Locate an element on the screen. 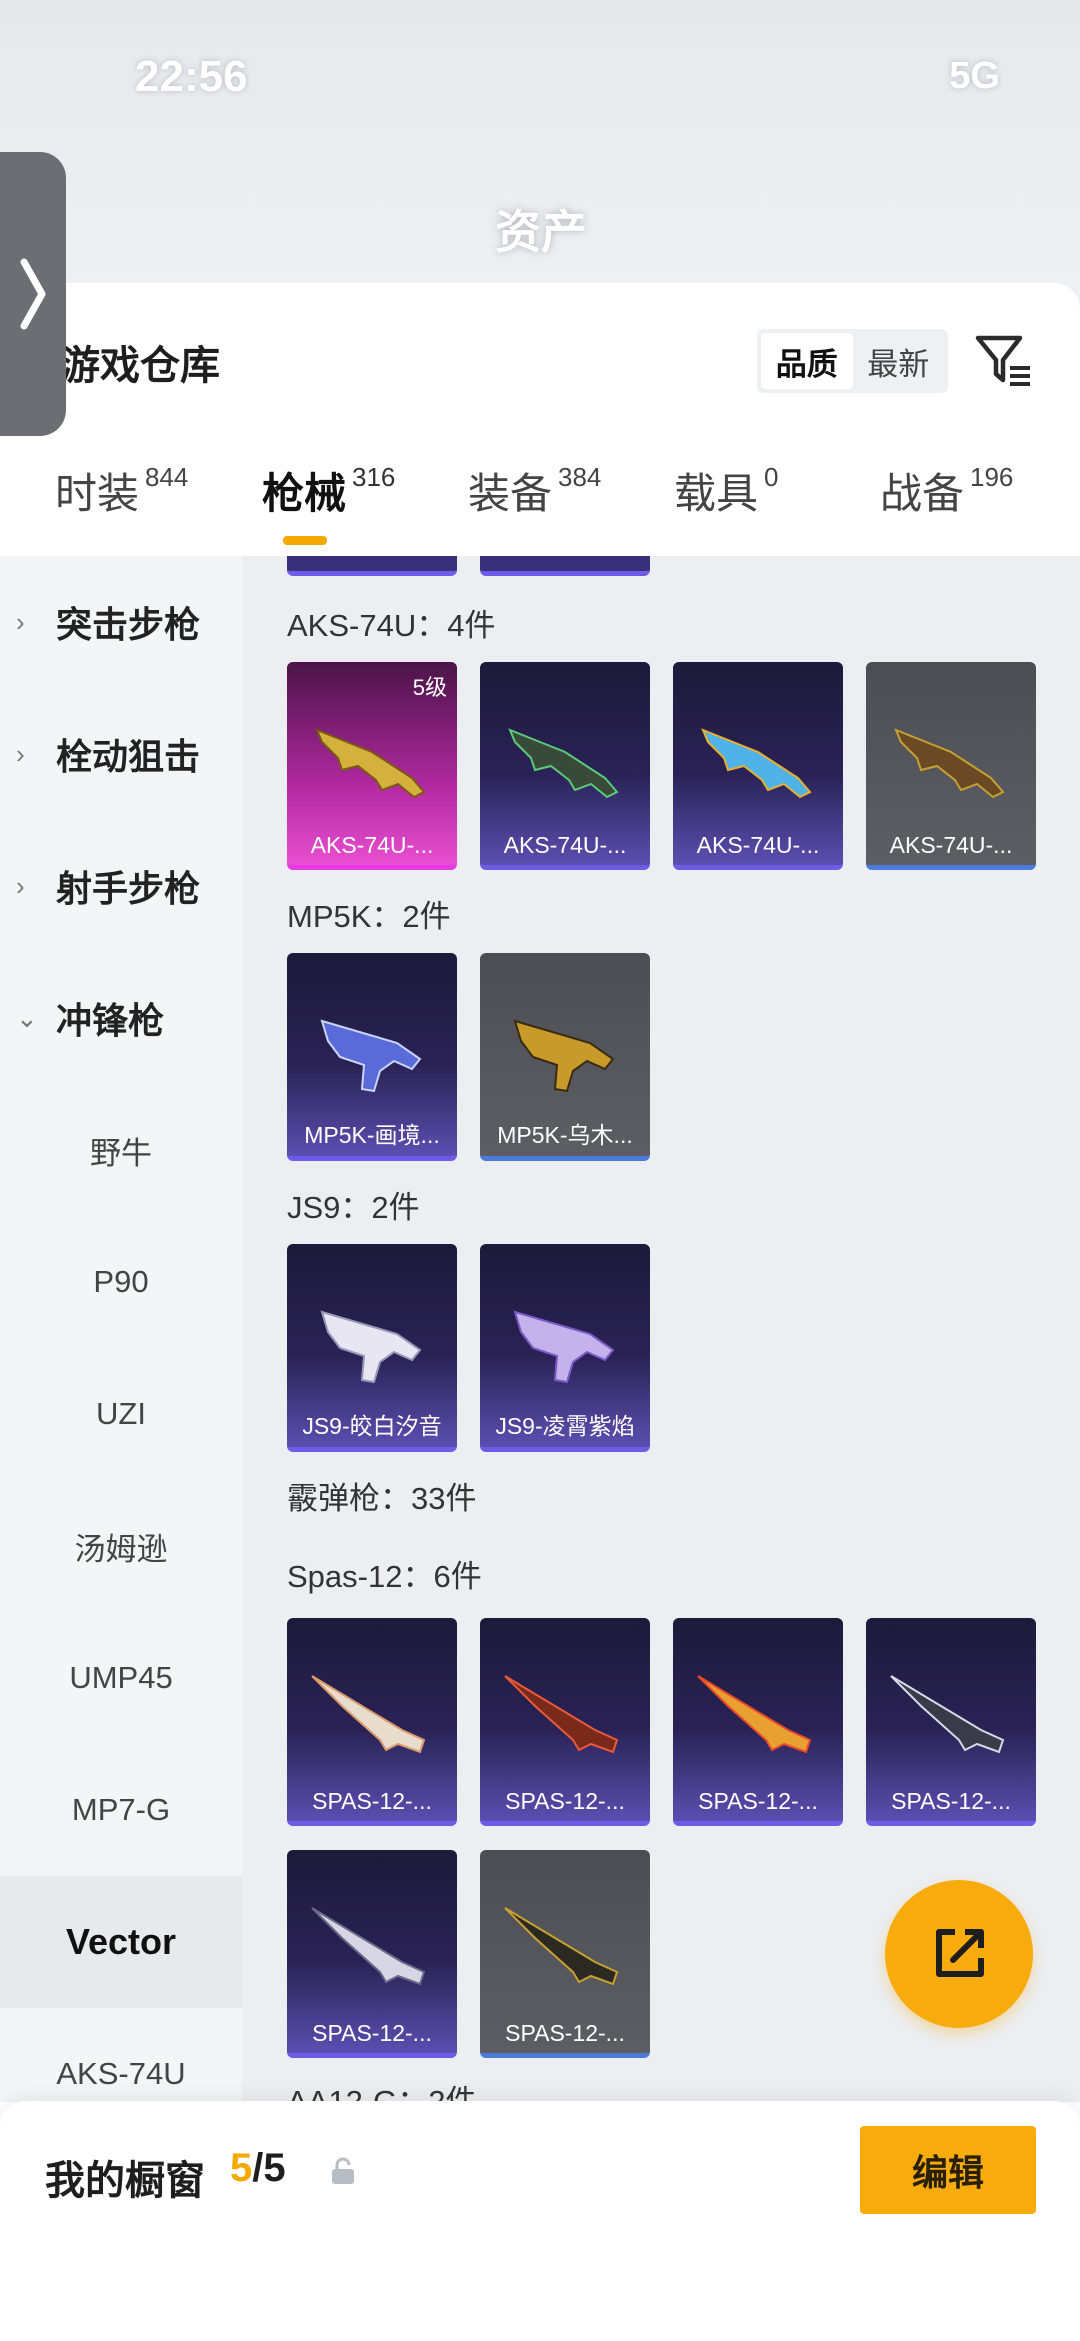  tab-label: 战备 is located at coordinates (922, 493).